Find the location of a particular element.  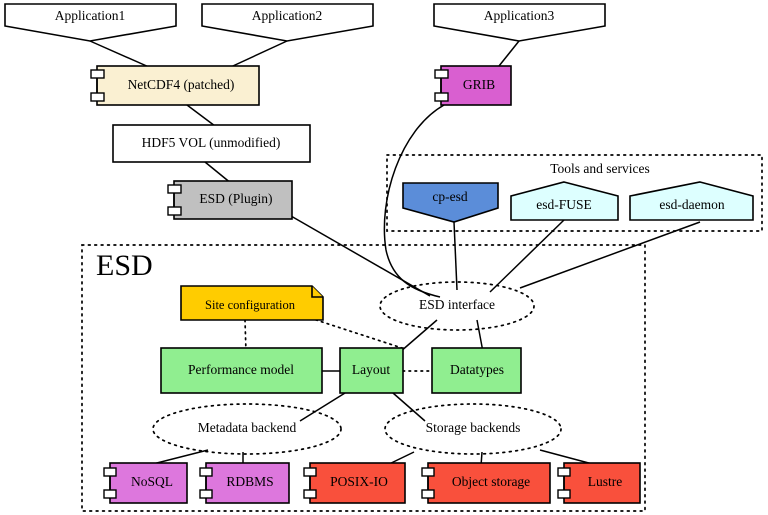

backend-posix-io-port-bottom is located at coordinates (310, 494).